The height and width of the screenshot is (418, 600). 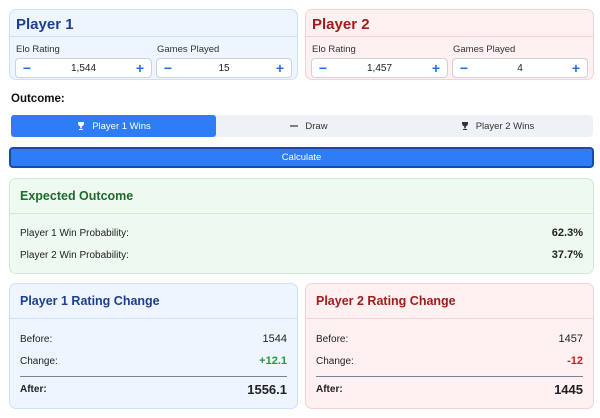 I want to click on minus-icon, so click(x=294, y=126).